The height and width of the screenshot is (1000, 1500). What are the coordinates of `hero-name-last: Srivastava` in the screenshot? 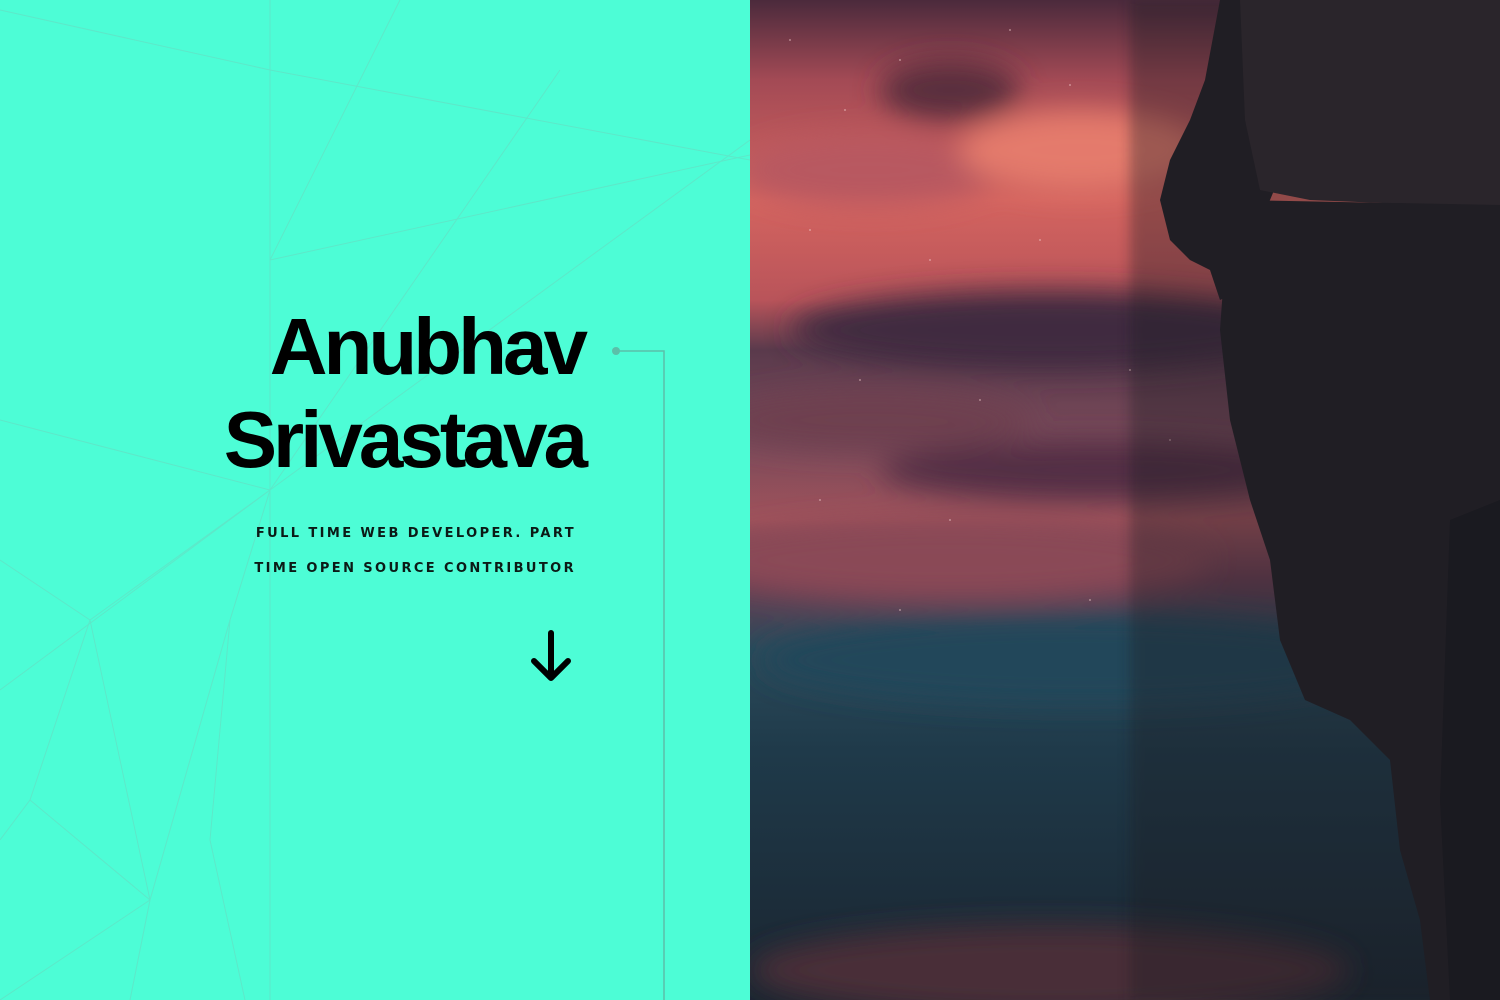 It's located at (405, 439).